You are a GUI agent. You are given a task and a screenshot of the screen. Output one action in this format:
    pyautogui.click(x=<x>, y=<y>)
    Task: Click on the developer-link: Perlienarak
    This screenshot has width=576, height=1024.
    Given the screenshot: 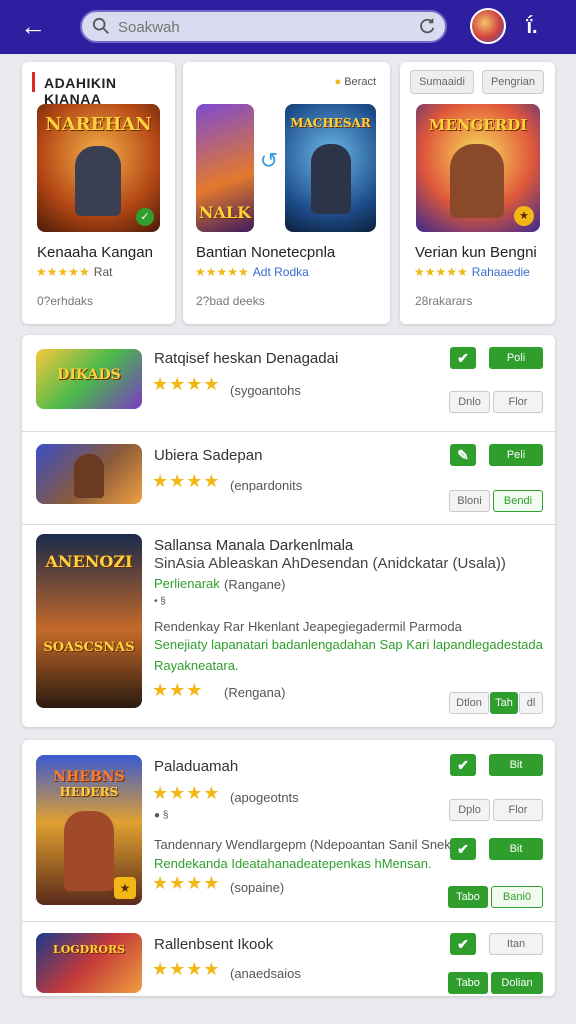 What is the action you would take?
    pyautogui.click(x=187, y=583)
    